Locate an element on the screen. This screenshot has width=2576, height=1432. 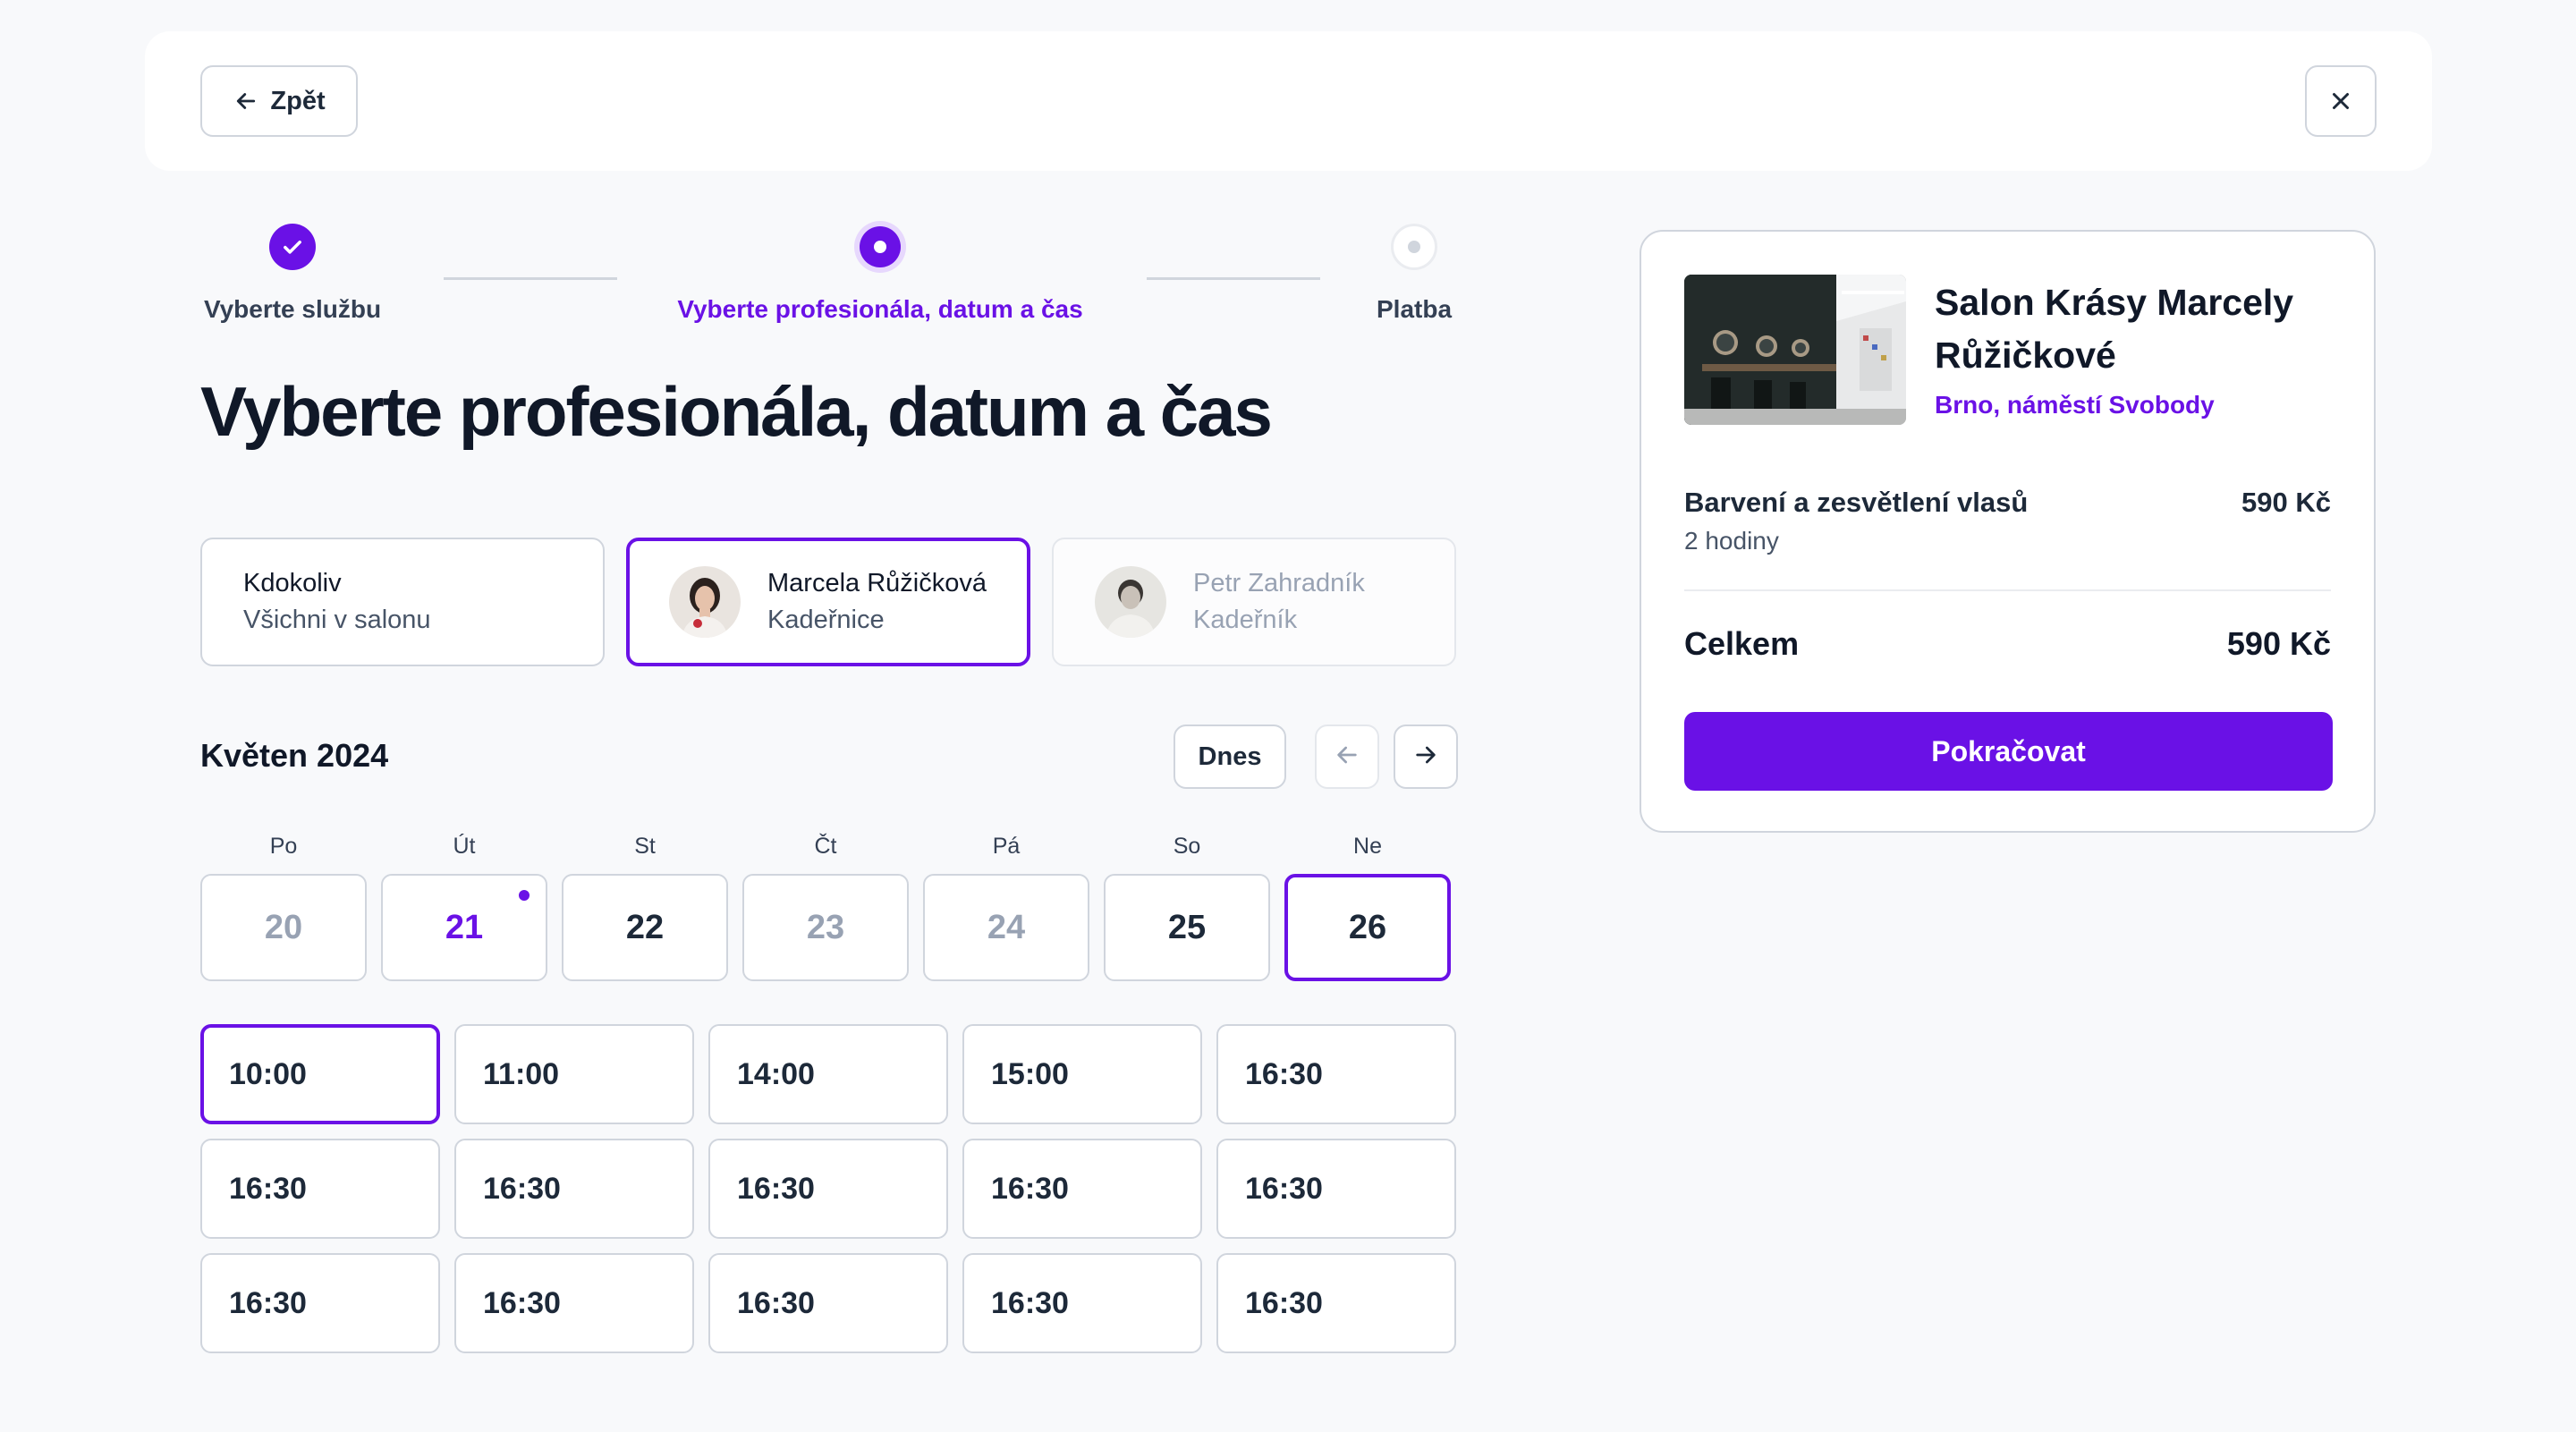
step-label: Platba is located at coordinates (1414, 309).